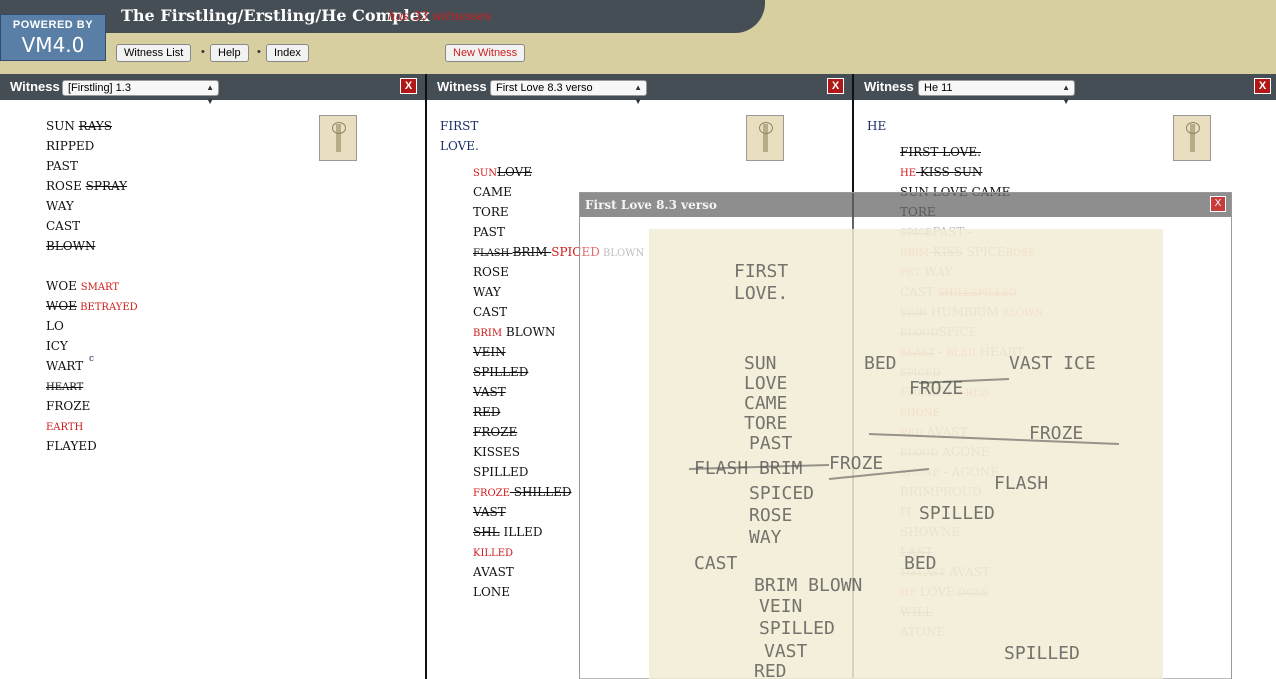 The image size is (1276, 679). I want to click on transcription-line: ROSE SPRAY, so click(86, 186).